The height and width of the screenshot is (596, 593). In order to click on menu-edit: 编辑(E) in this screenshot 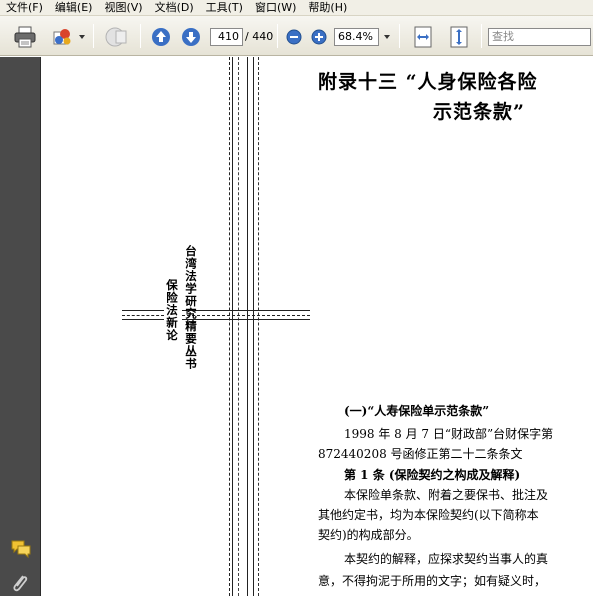, I will do `click(74, 7)`.